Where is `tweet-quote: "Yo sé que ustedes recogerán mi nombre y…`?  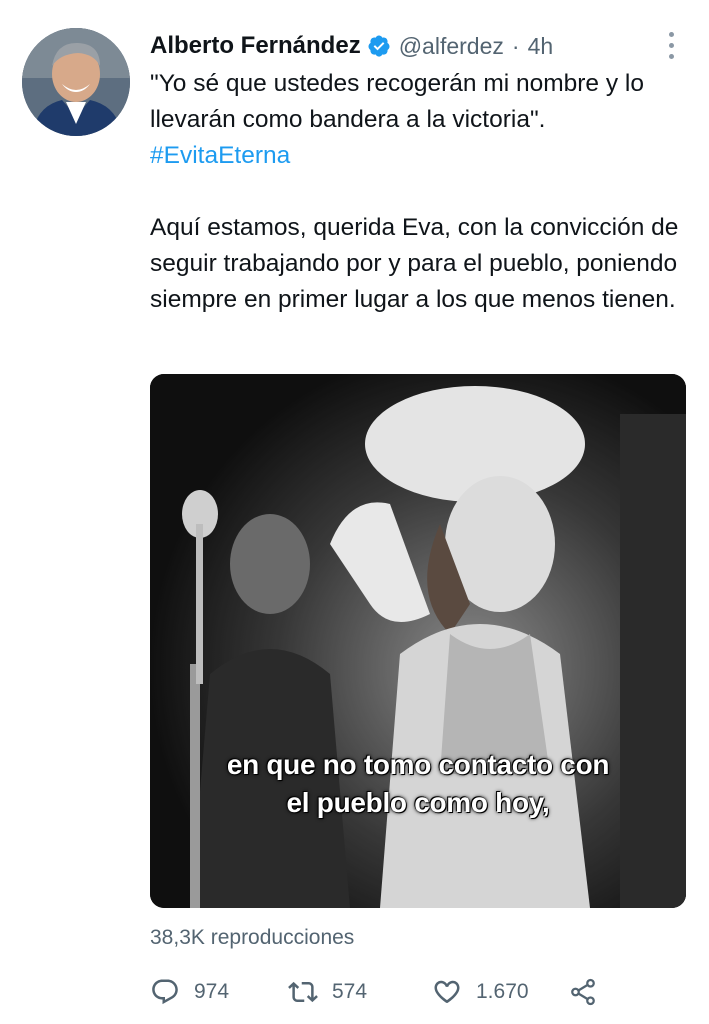 tweet-quote: "Yo sé que ustedes recogerán mi nombre y… is located at coordinates (397, 101).